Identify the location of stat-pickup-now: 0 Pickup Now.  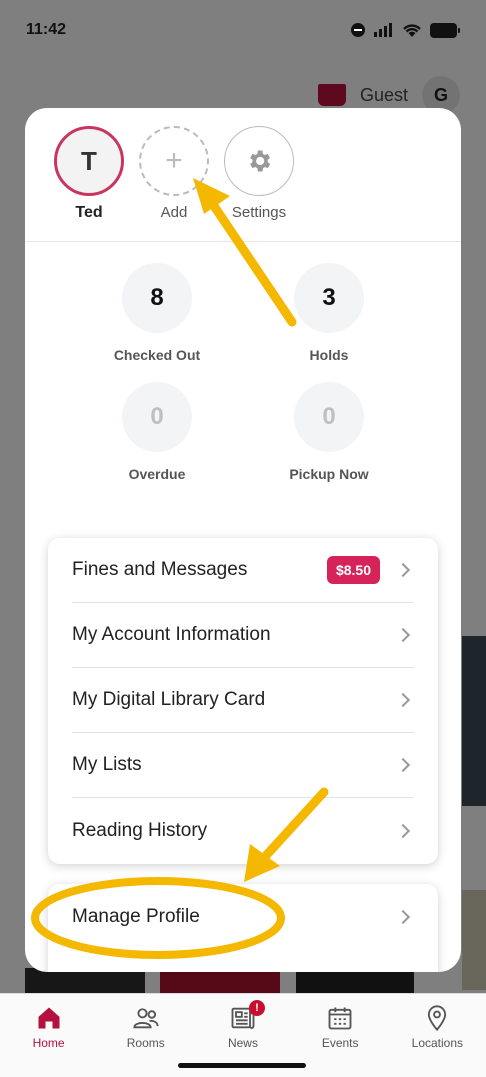
(329, 432).